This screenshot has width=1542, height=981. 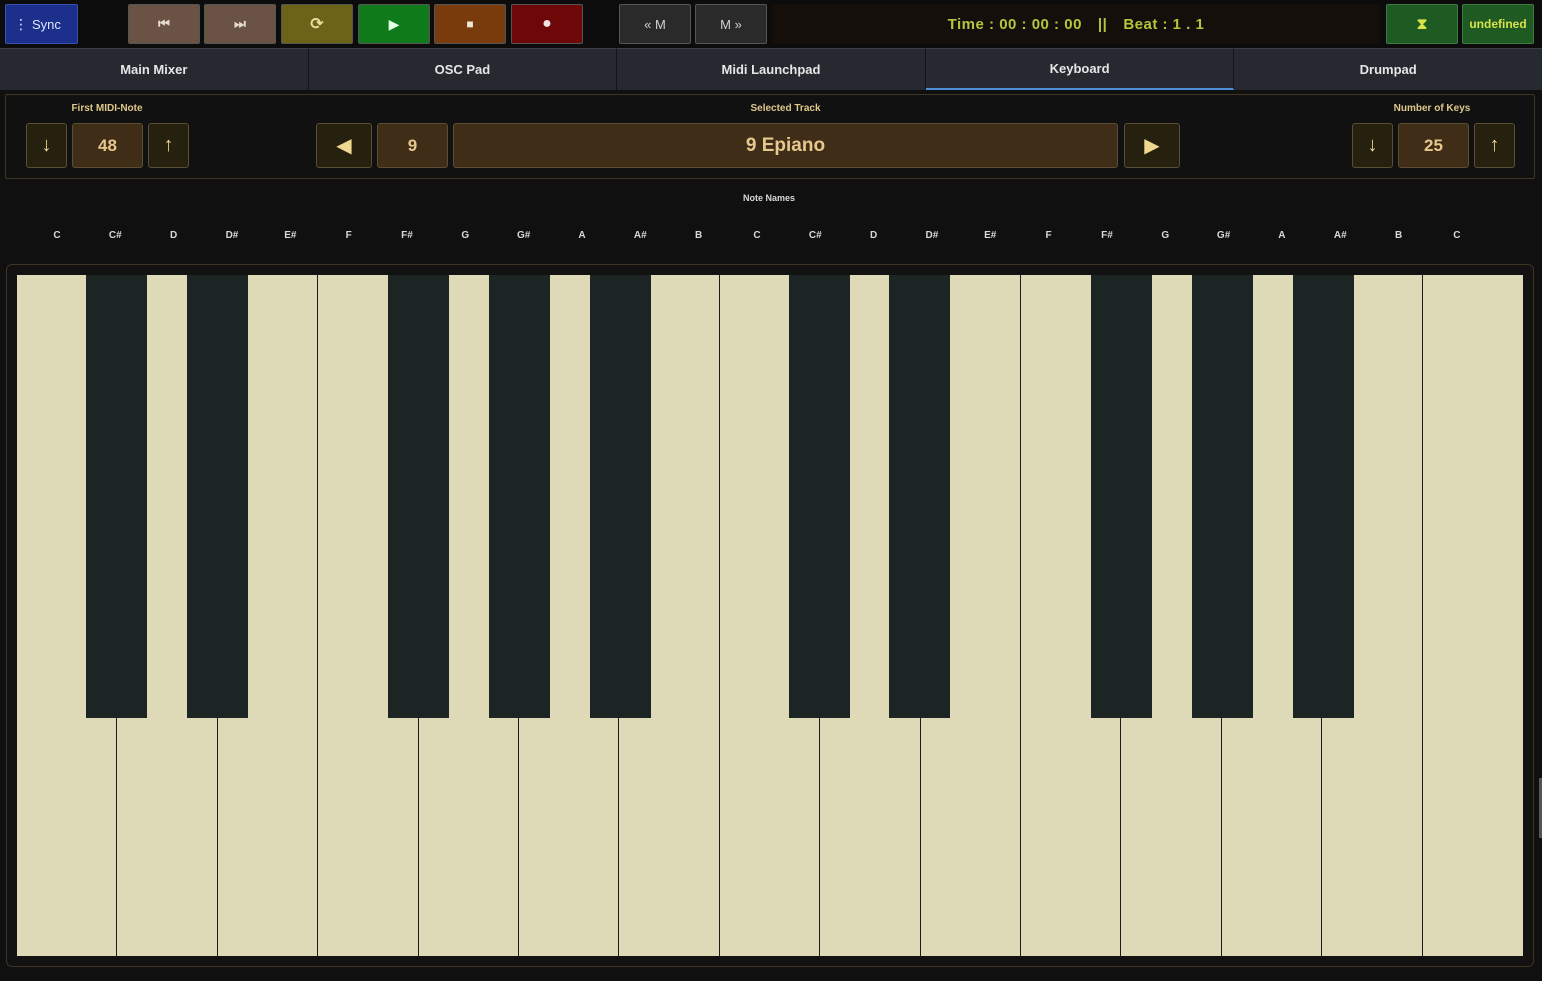 I want to click on first-midi-note-value: 48, so click(x=107, y=145).